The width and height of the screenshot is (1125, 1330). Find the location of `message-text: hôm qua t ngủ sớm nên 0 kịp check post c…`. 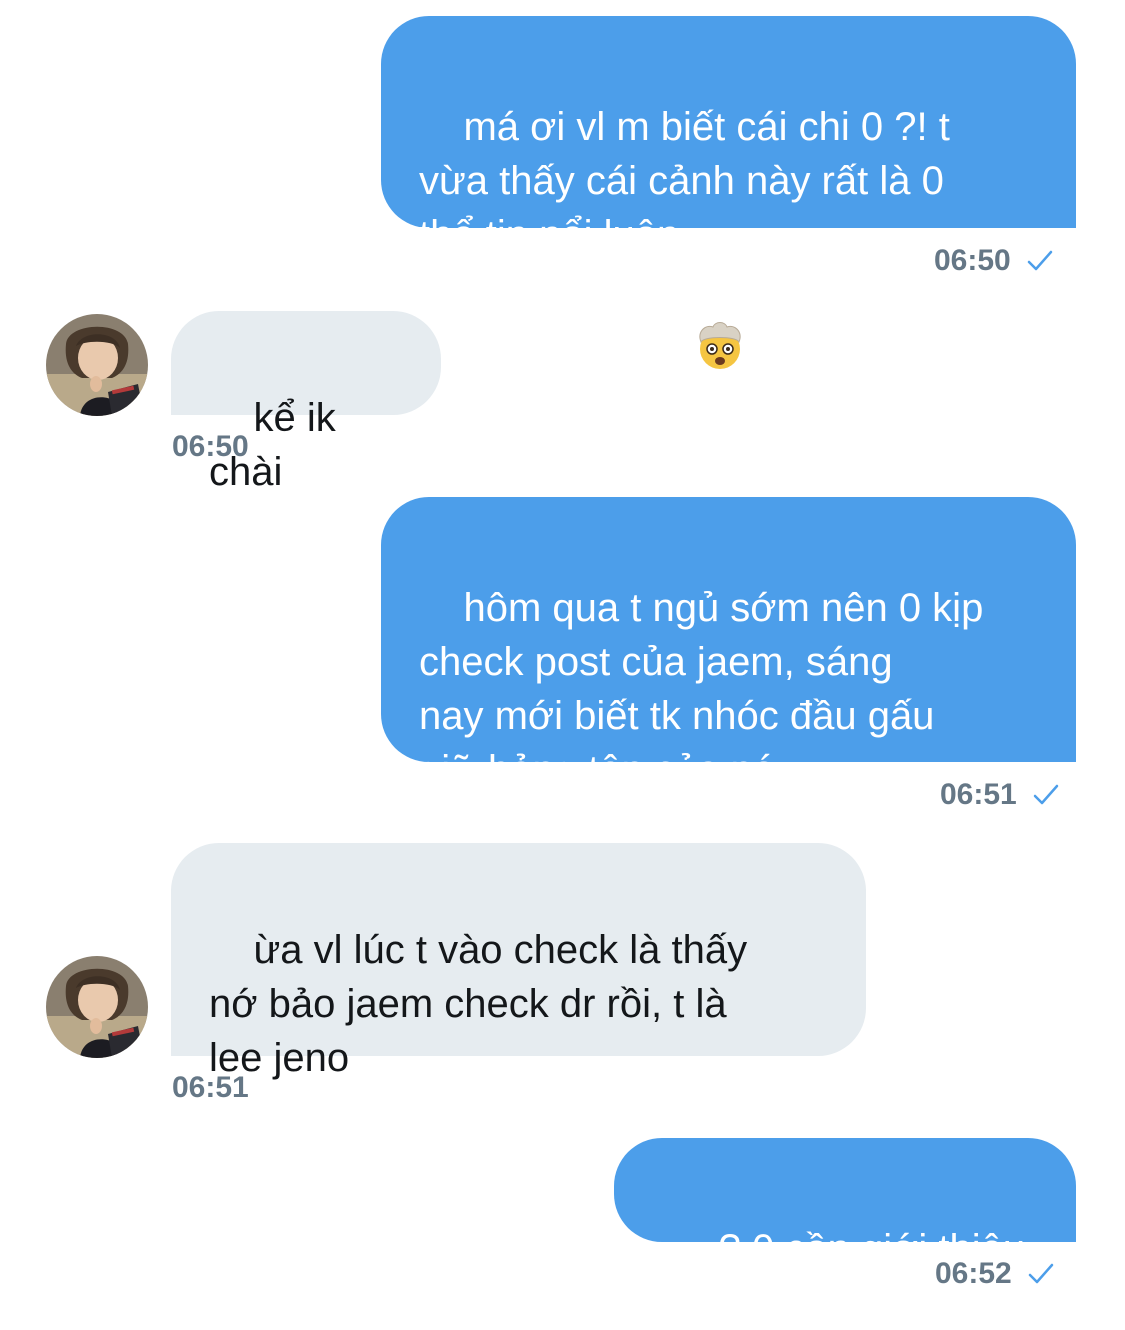

message-text: hôm qua t ngủ sớm nên 0 kịp check post c… is located at coordinates (701, 689).